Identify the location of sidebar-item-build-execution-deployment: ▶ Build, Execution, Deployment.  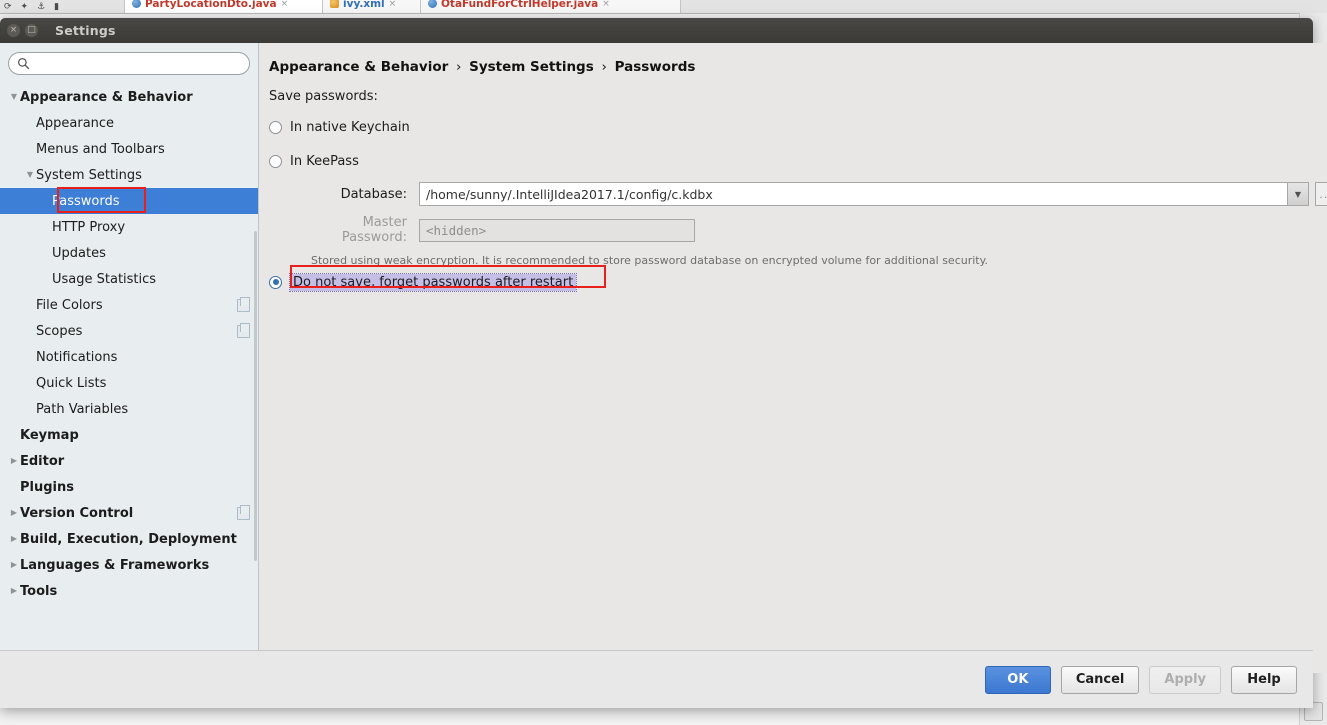
(129, 539).